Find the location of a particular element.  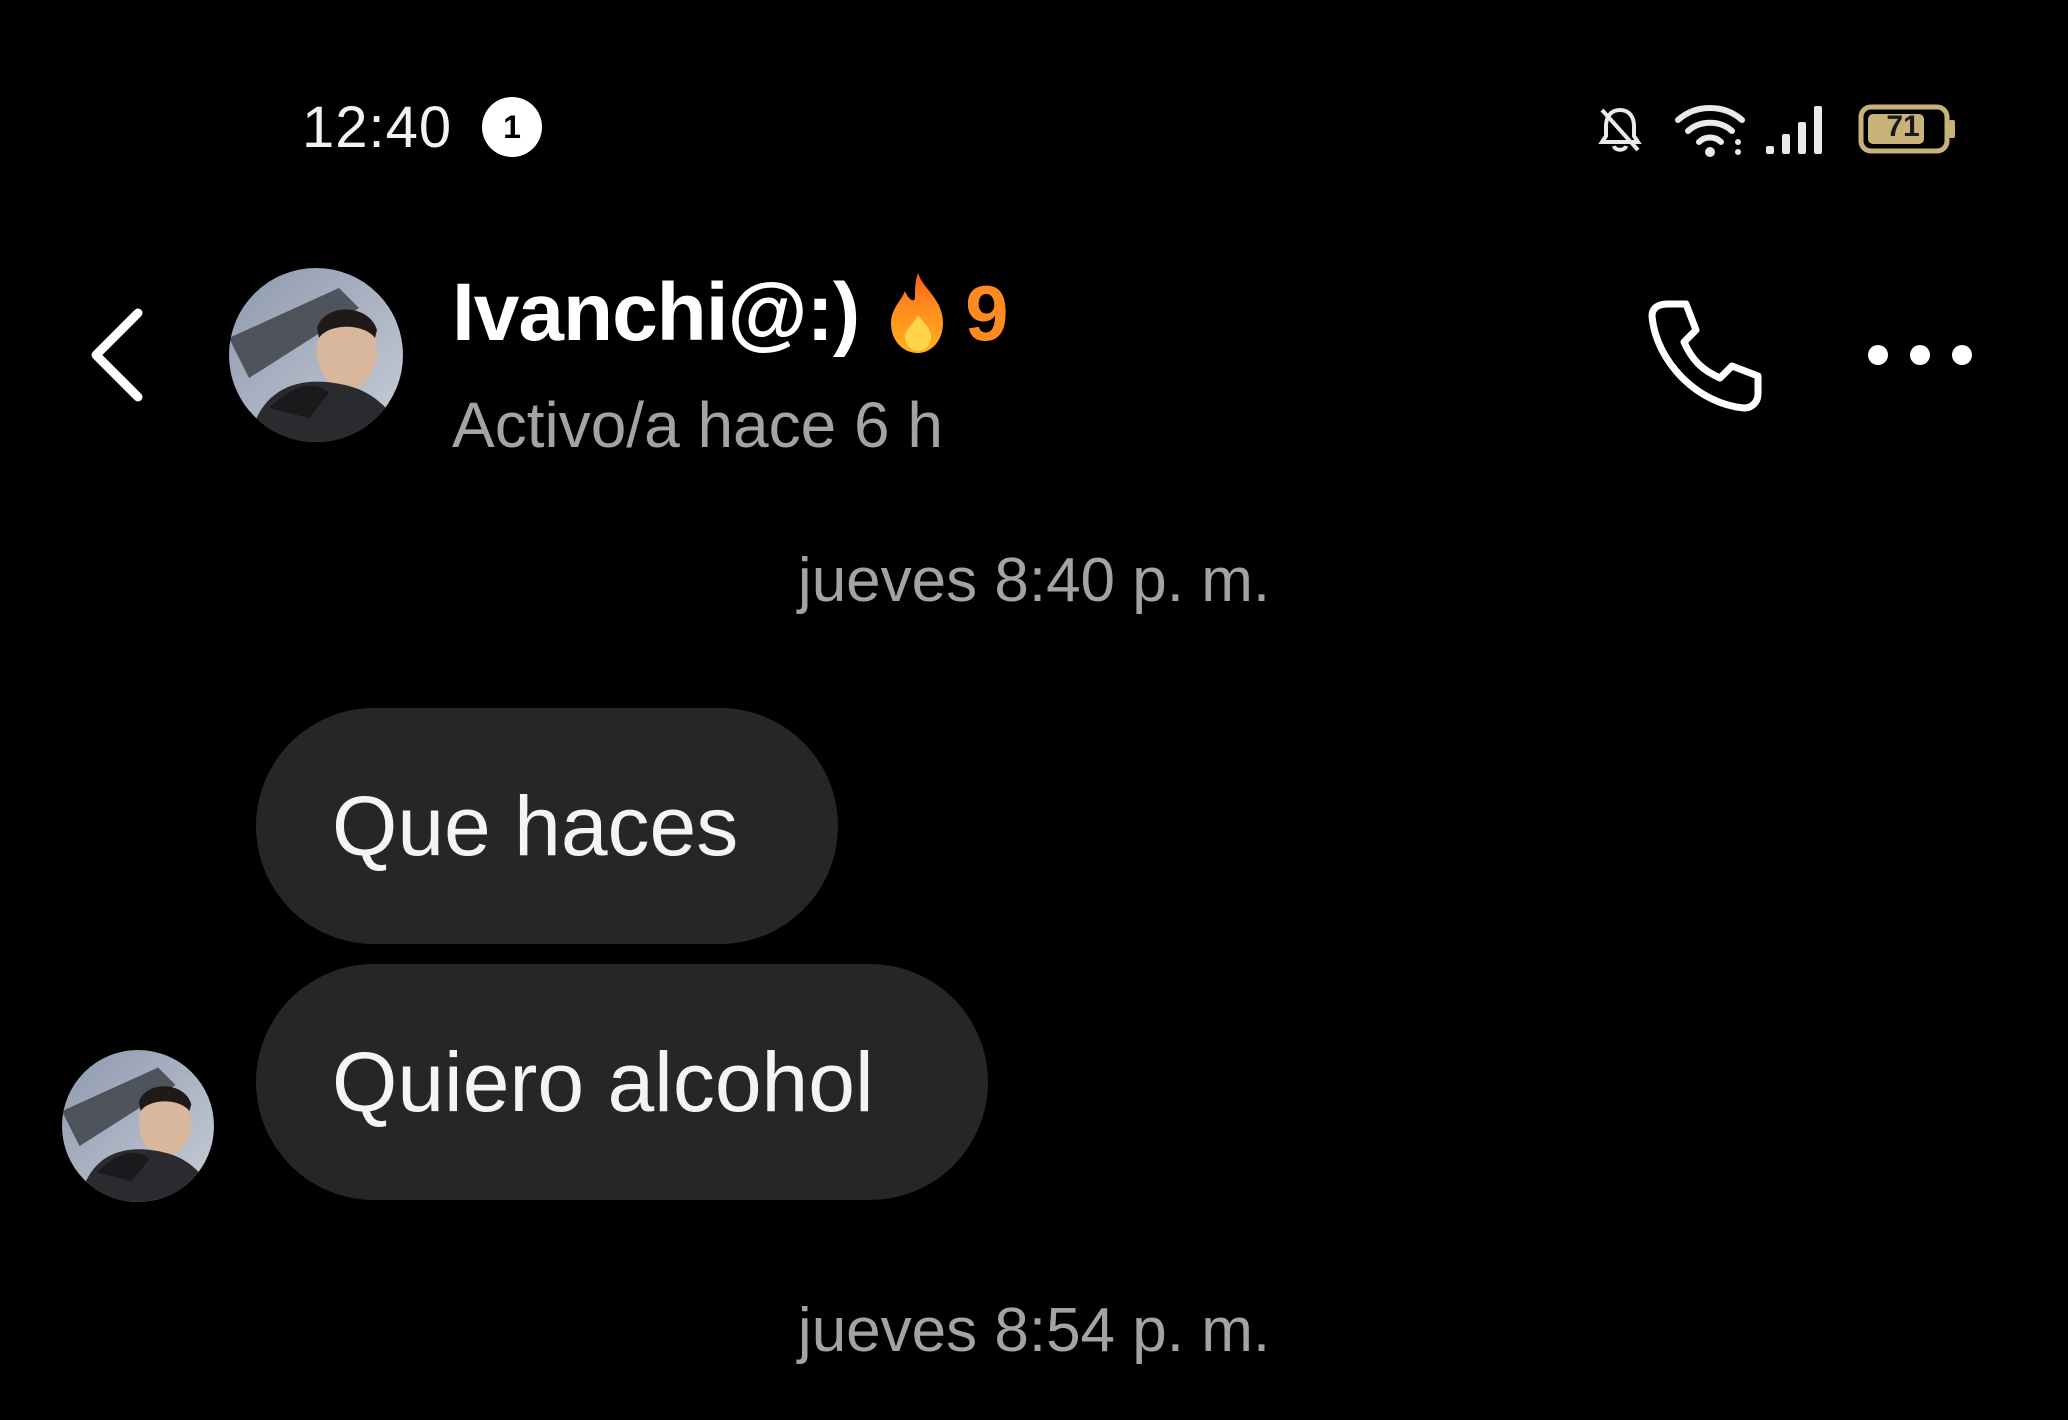

signal-icon is located at coordinates (1794, 130).